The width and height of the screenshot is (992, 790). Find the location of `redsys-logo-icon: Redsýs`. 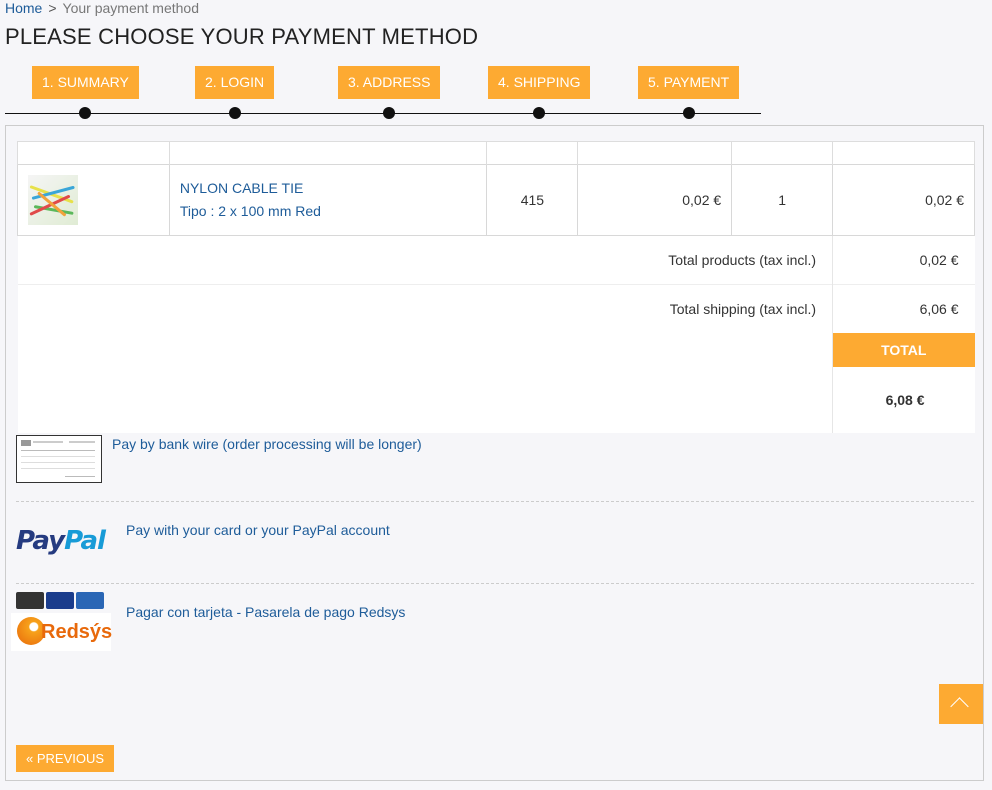

redsys-logo-icon: Redsýs is located at coordinates (62, 632).